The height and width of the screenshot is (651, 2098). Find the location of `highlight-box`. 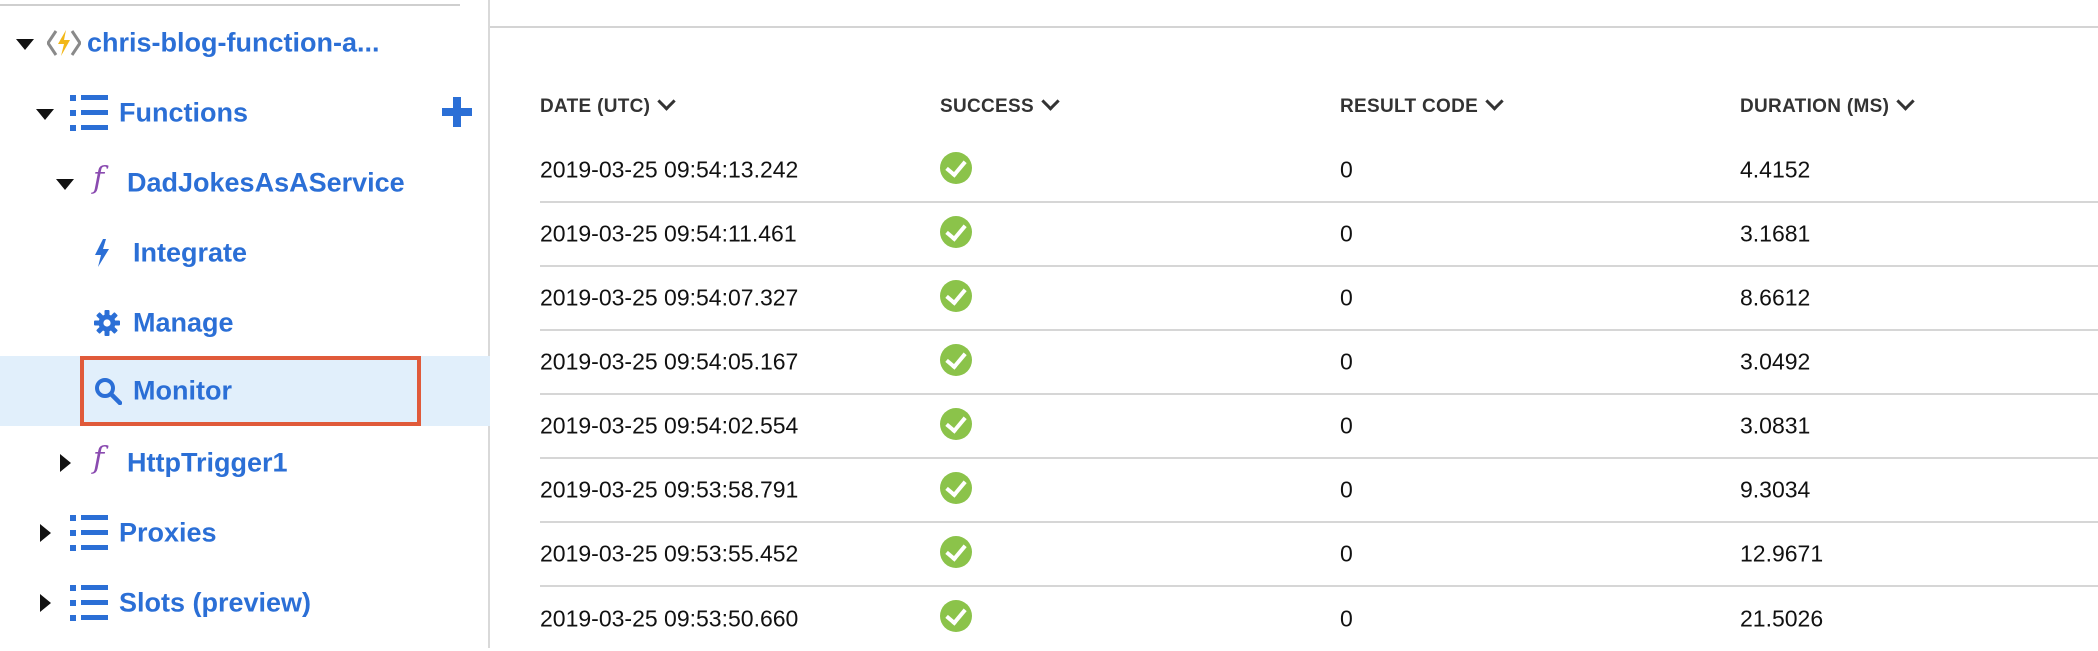

highlight-box is located at coordinates (250, 391).